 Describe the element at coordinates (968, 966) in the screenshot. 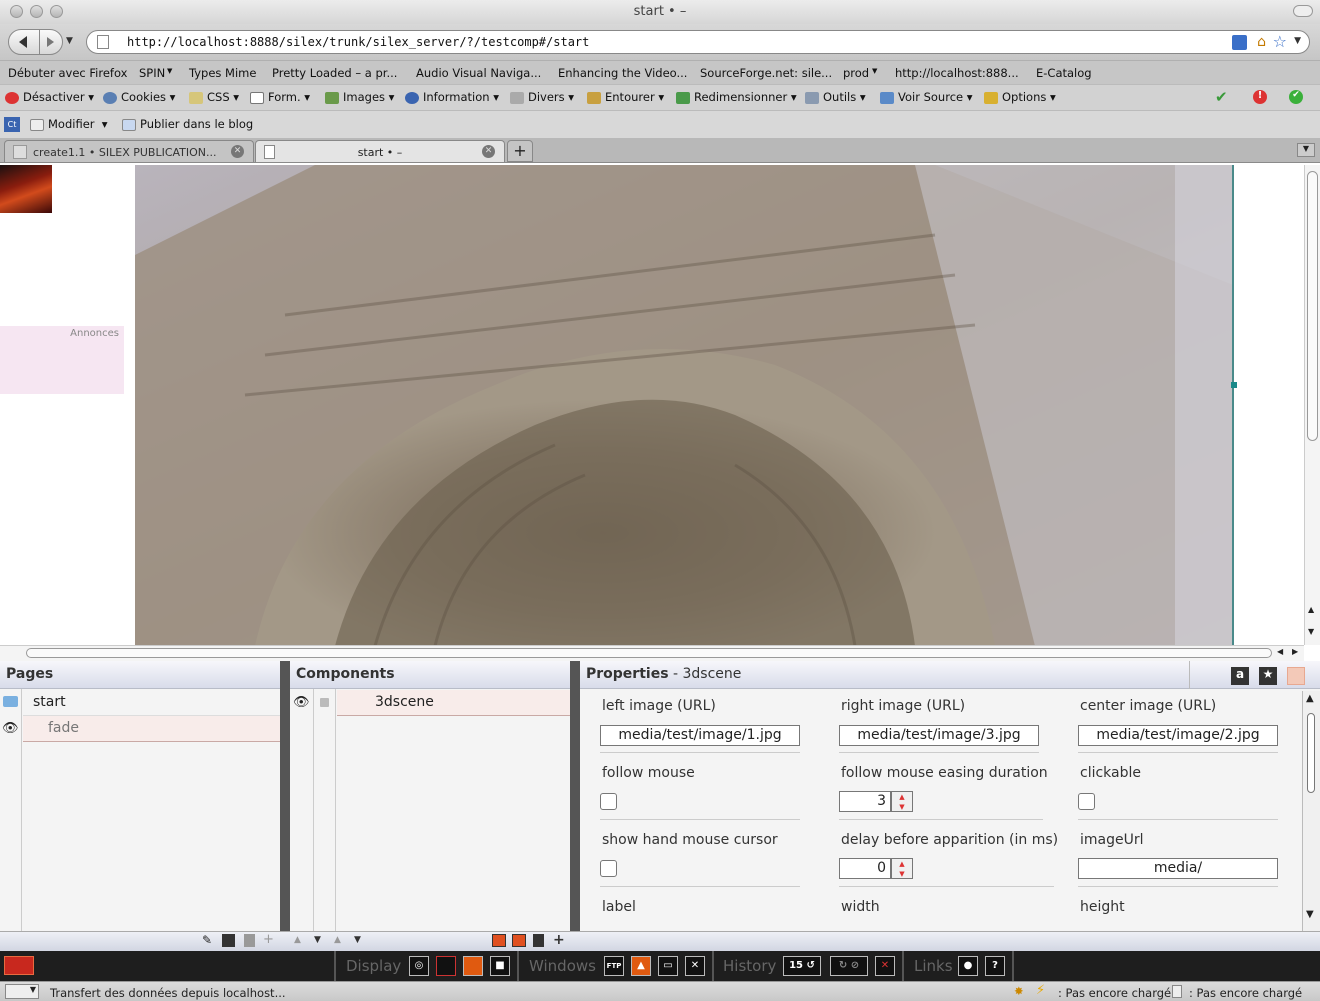

I see `user-icon: ●` at that location.